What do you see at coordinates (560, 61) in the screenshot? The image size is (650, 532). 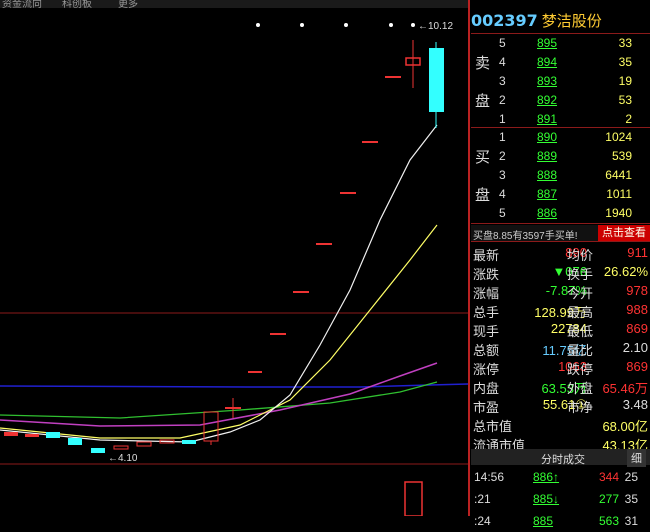 I see `sell-row: 4 894 35` at bounding box center [560, 61].